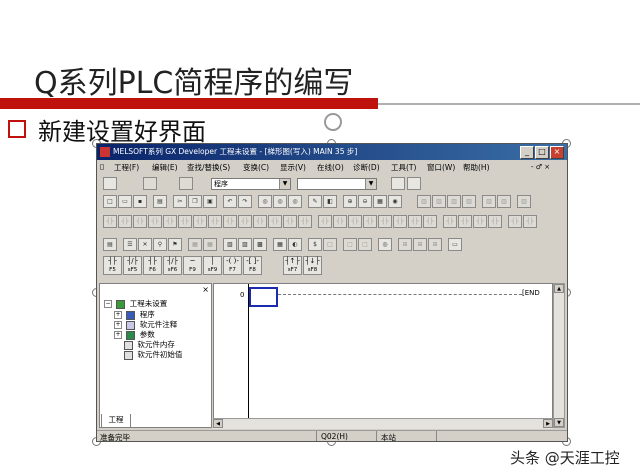  What do you see at coordinates (395, 201) in the screenshot?
I see `toolbar-icon: ◉` at bounding box center [395, 201].